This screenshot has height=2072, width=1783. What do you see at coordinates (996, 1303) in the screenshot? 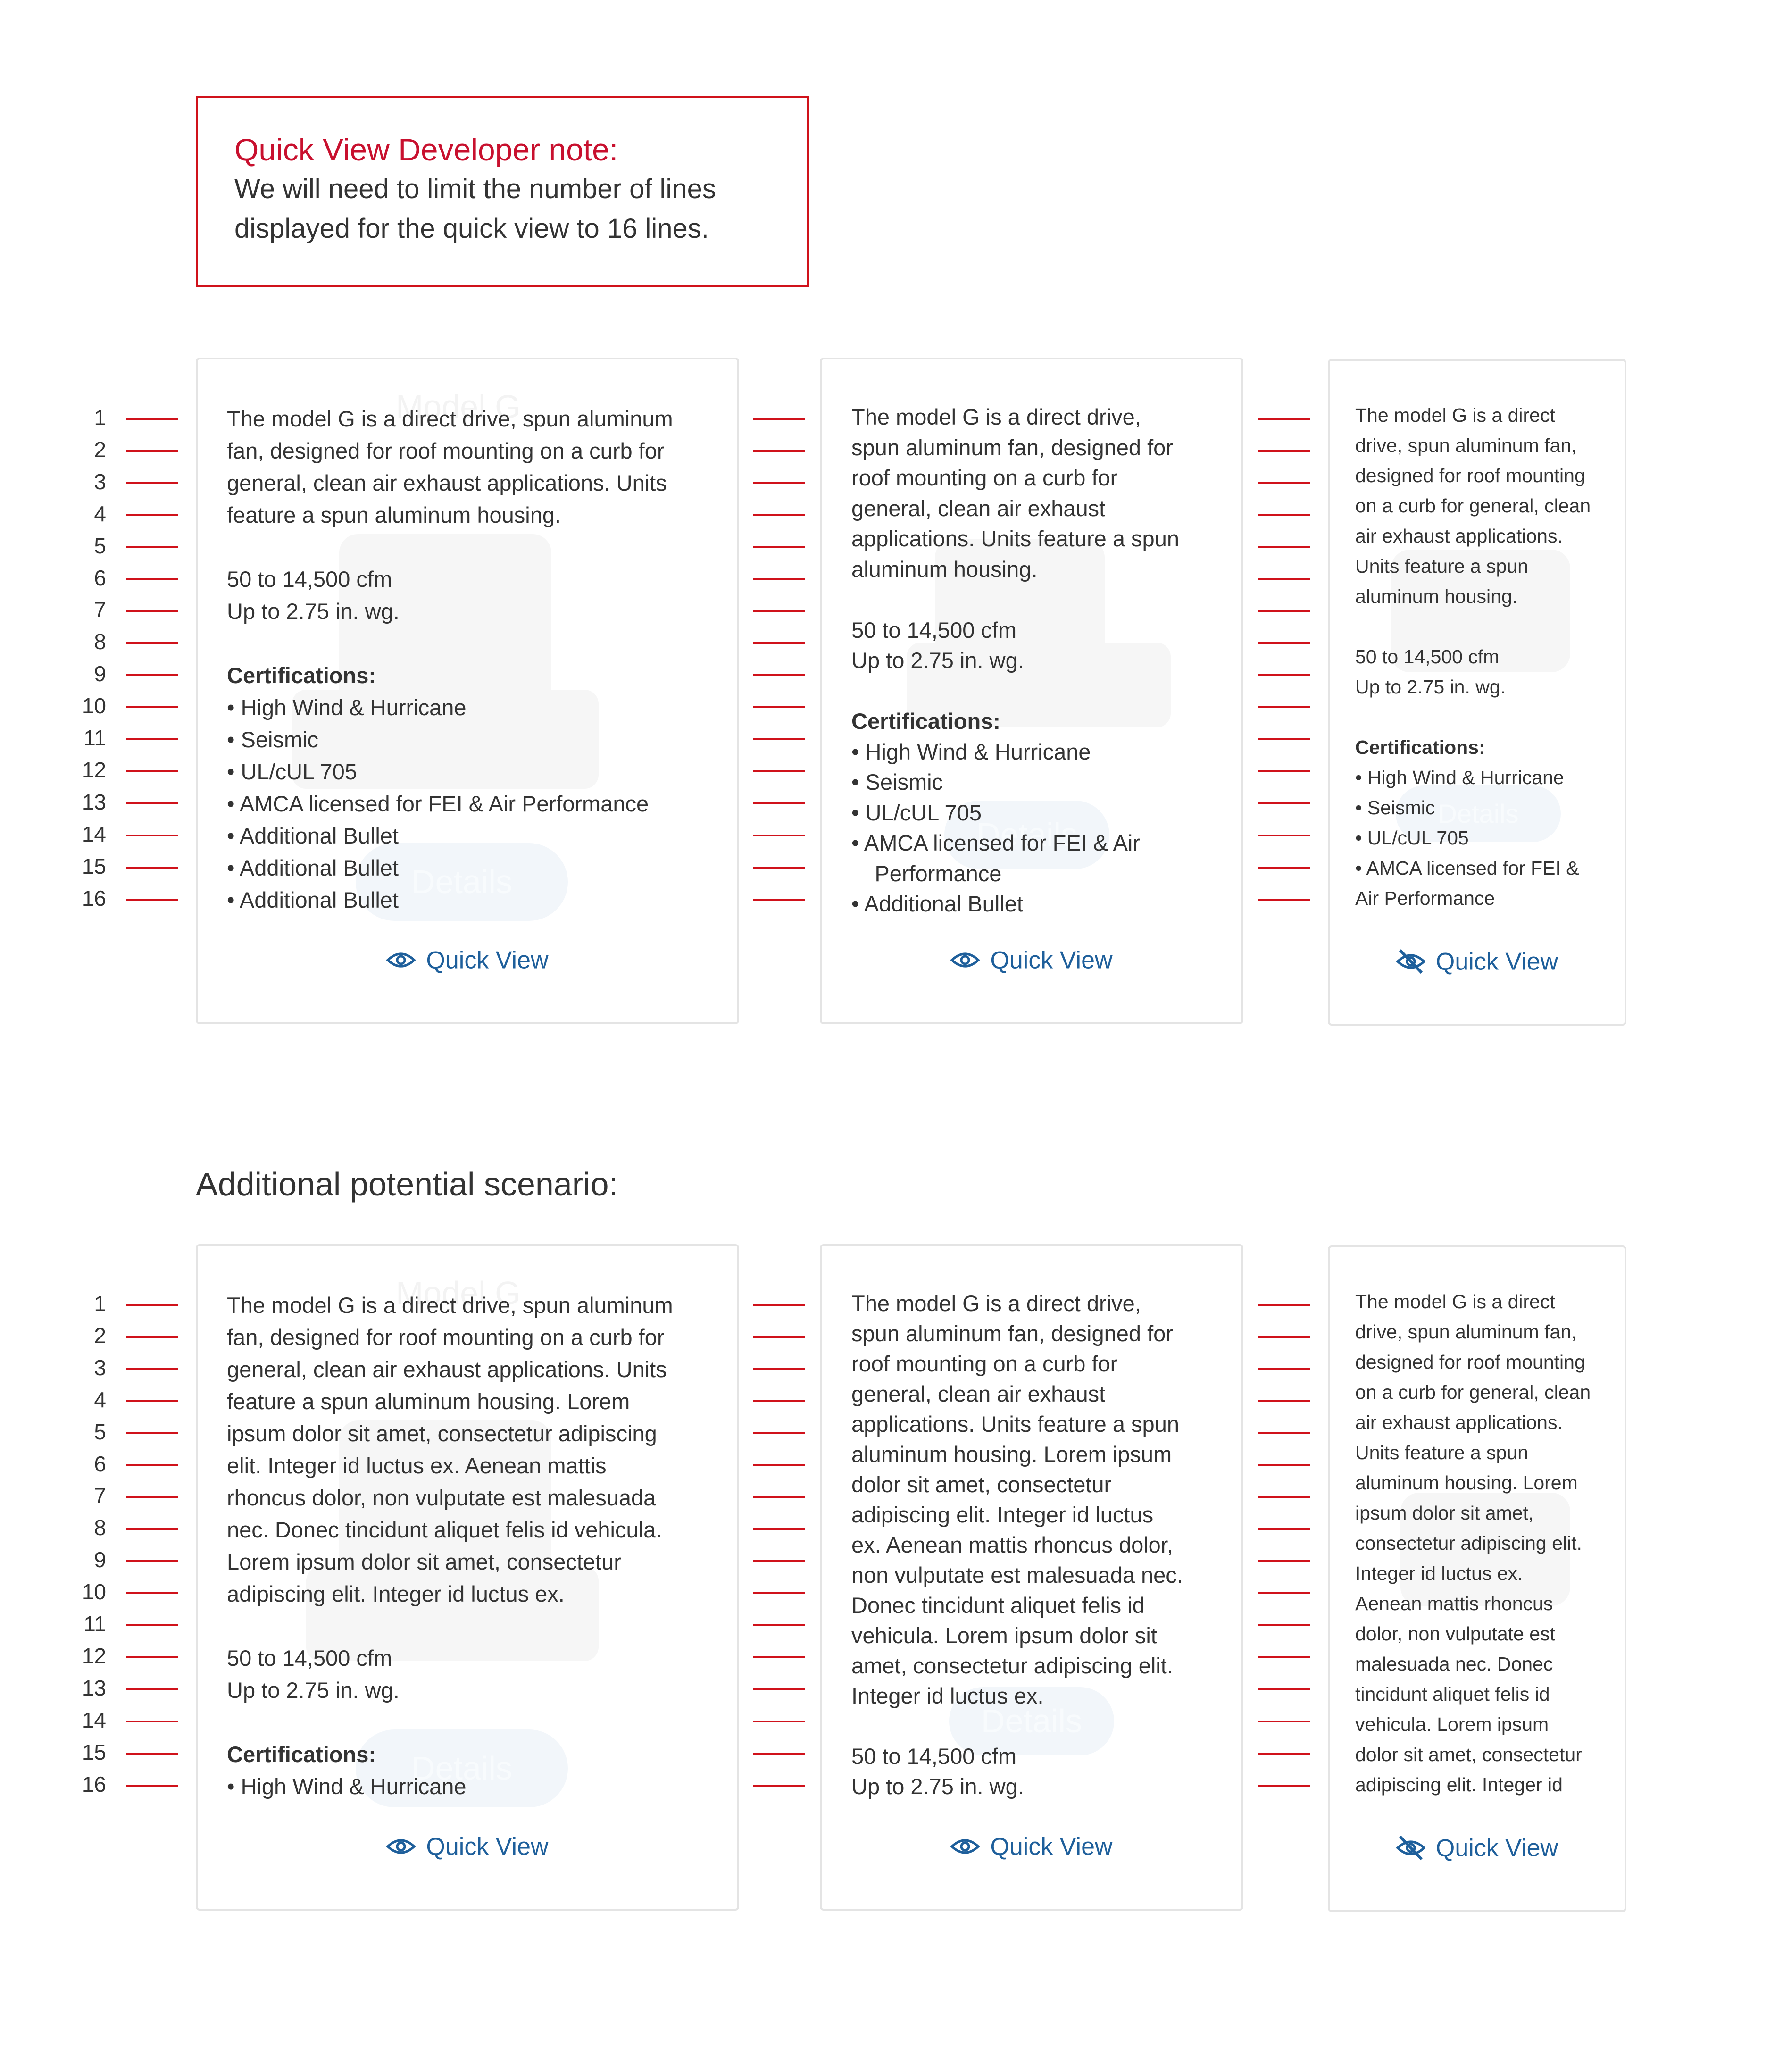
I see `description-line: The model G is a direct drive,` at bounding box center [996, 1303].